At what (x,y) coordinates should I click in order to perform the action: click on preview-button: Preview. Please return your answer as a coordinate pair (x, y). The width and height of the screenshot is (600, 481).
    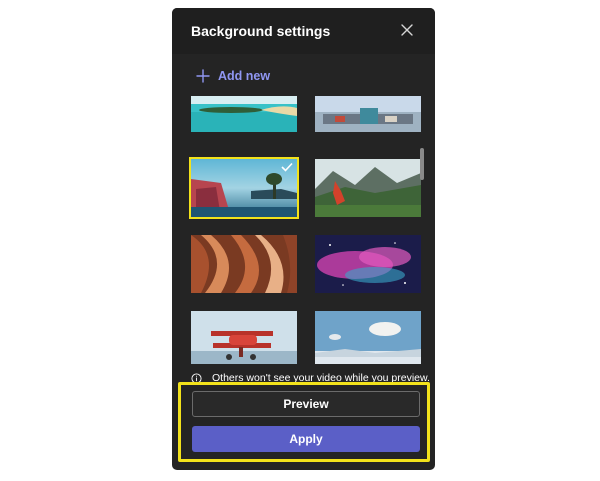
    Looking at the image, I should click on (306, 404).